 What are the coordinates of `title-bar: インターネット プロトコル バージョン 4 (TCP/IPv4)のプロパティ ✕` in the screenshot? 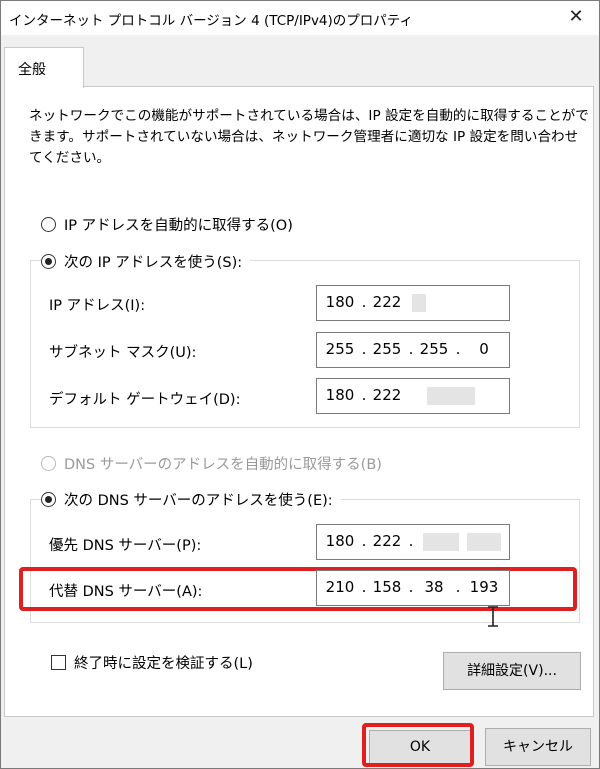 It's located at (300, 18).